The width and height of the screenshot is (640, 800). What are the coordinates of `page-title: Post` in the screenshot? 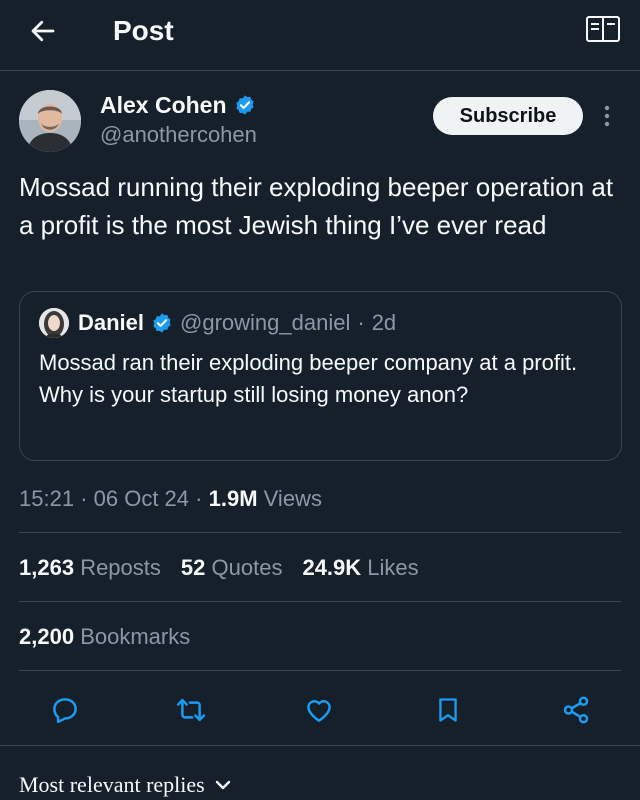 It's located at (143, 30).